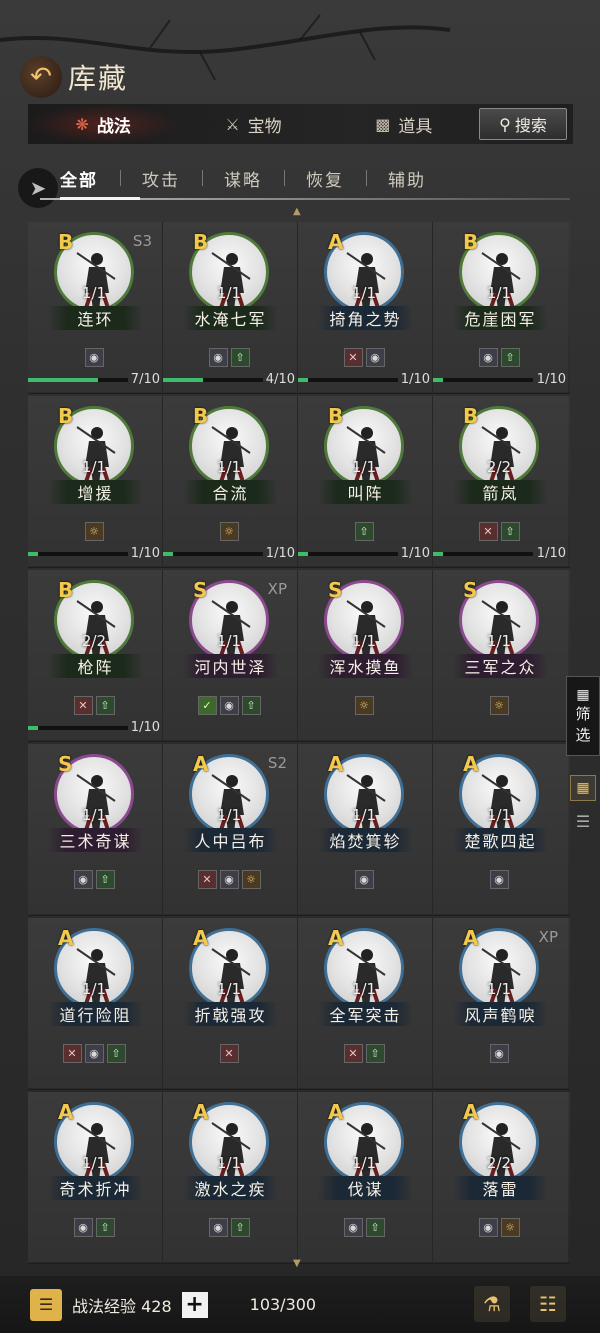 The image size is (600, 1333). I want to click on subtab-all: 全部, so click(79, 178).